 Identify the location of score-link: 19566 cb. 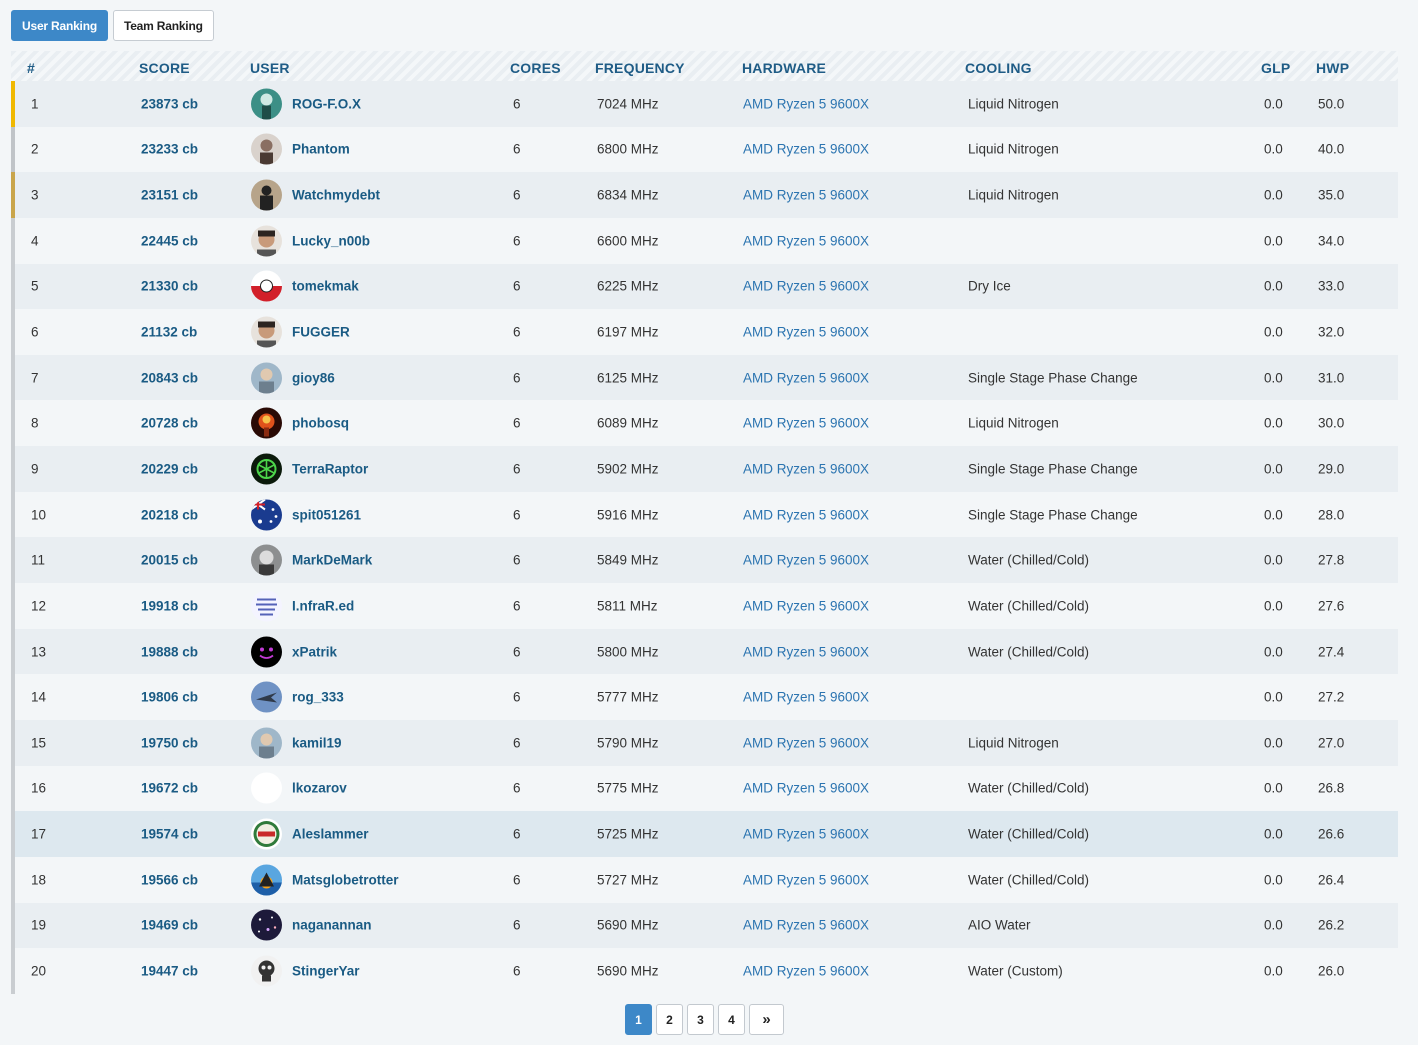
(169, 879).